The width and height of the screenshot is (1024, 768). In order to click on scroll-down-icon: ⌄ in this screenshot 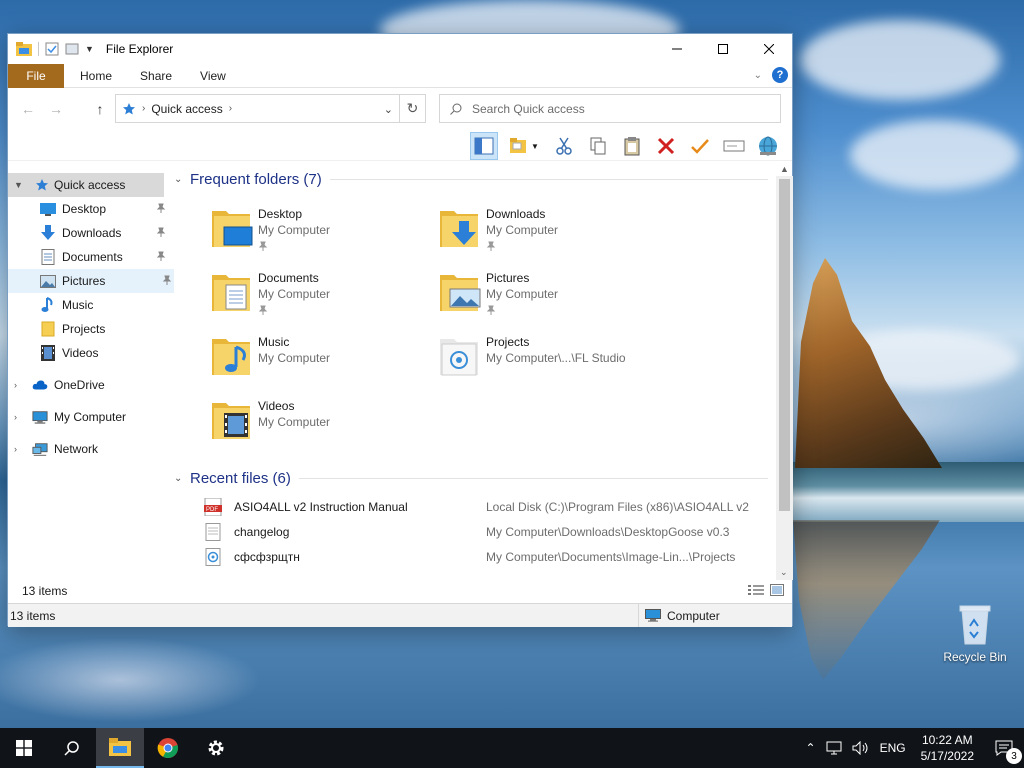, I will do `click(784, 572)`.